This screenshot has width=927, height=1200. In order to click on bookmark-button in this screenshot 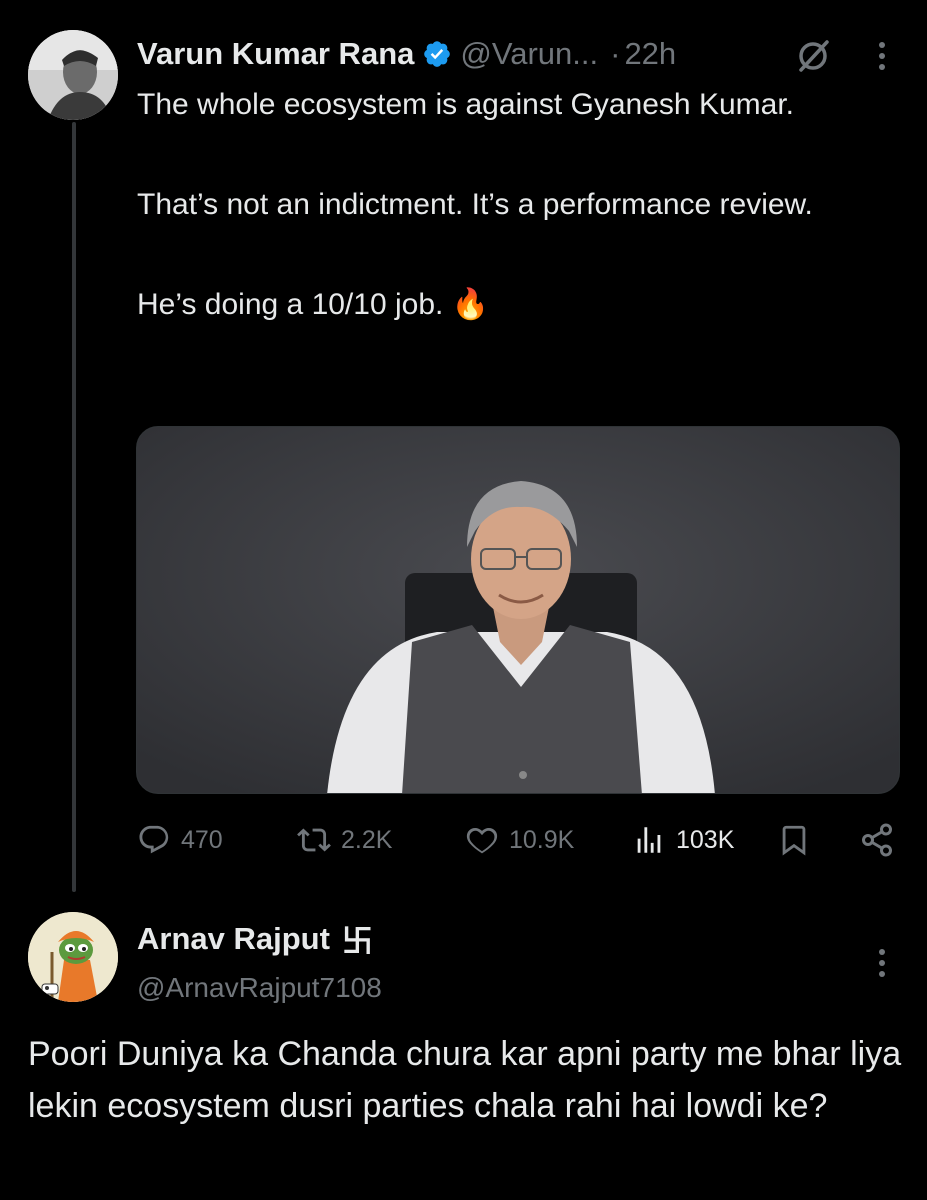, I will do `click(799, 840)`.